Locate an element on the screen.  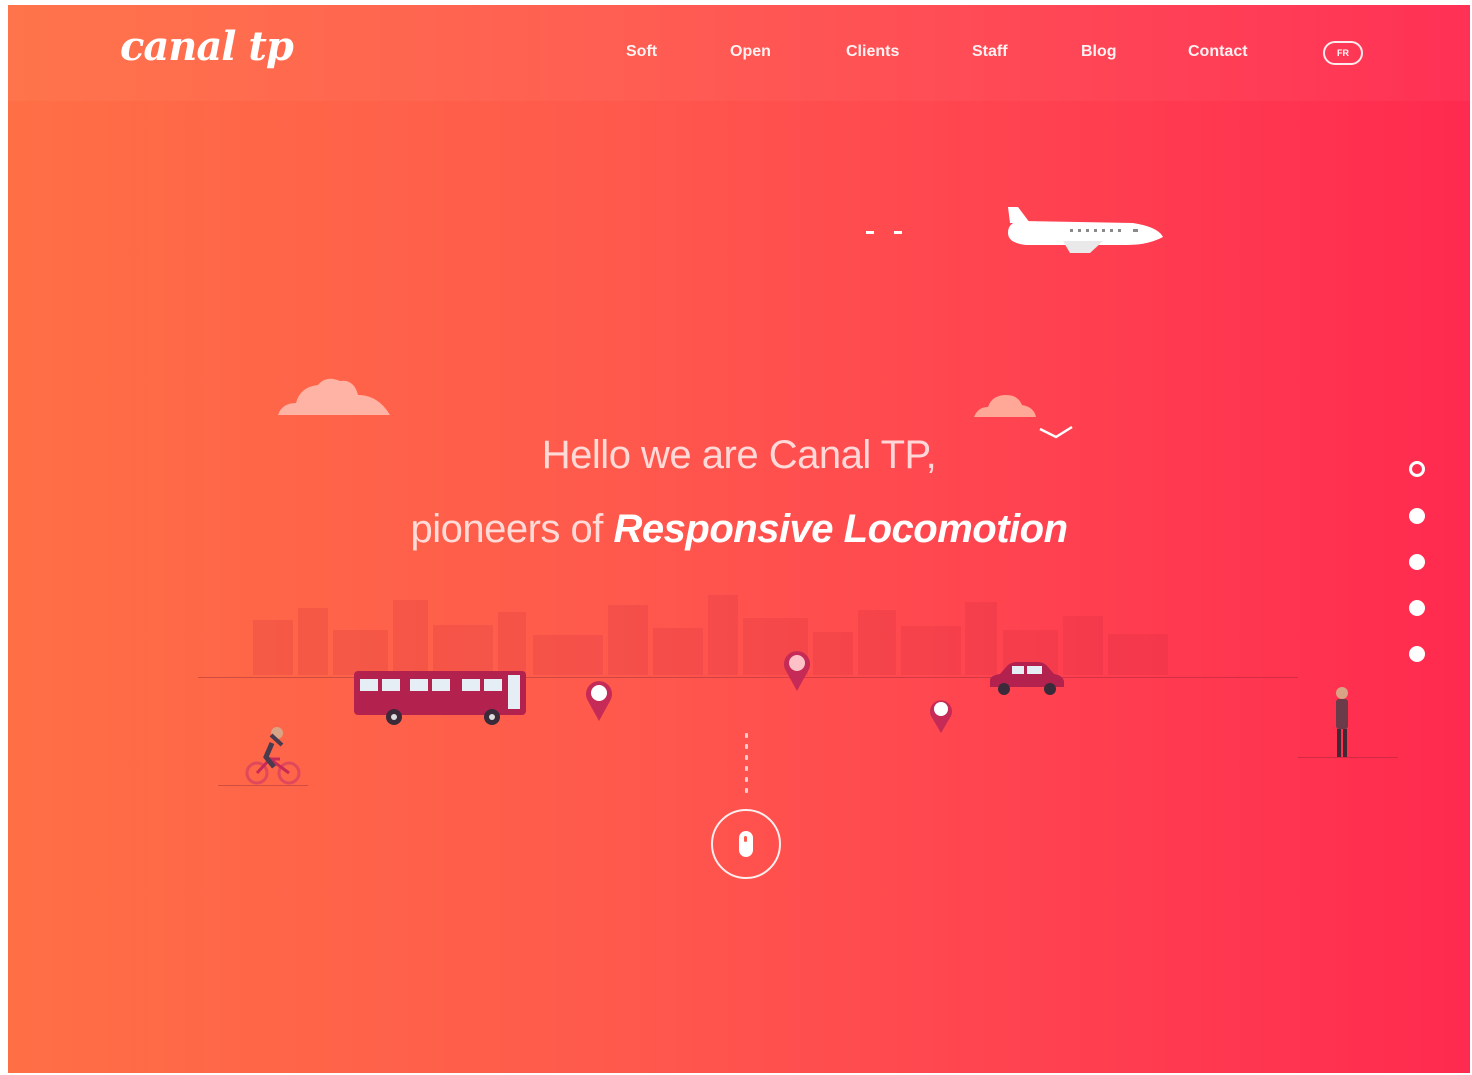
road-line is located at coordinates (263, 785).